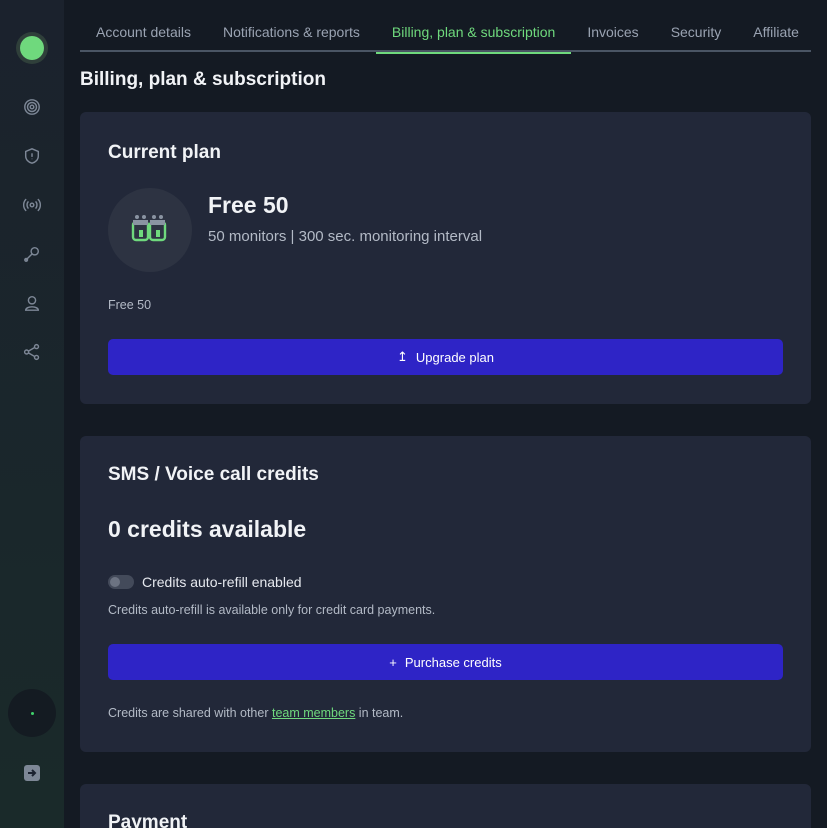 Image resolution: width=827 pixels, height=828 pixels. Describe the element at coordinates (222, 582) in the screenshot. I see `auto-refill-label: Credits auto-refill enabled` at that location.